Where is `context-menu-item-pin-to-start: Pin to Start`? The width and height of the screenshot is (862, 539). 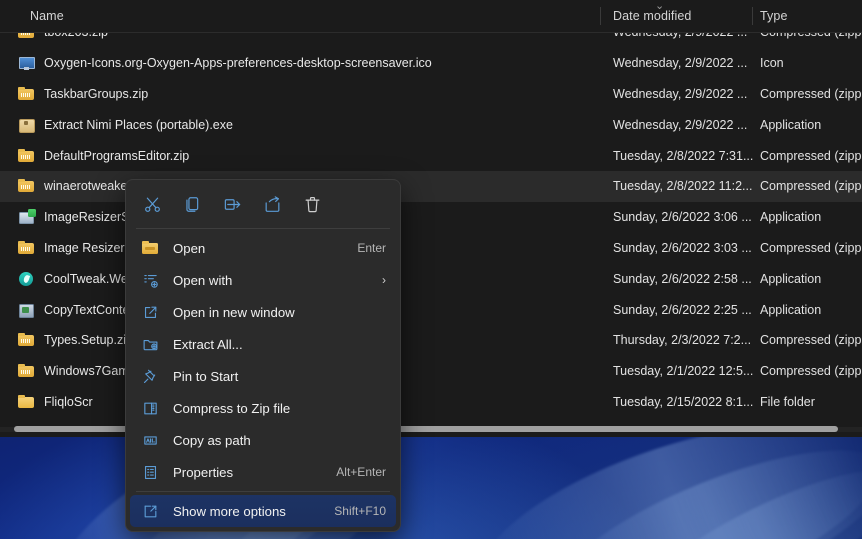 context-menu-item-pin-to-start: Pin to Start is located at coordinates (263, 376).